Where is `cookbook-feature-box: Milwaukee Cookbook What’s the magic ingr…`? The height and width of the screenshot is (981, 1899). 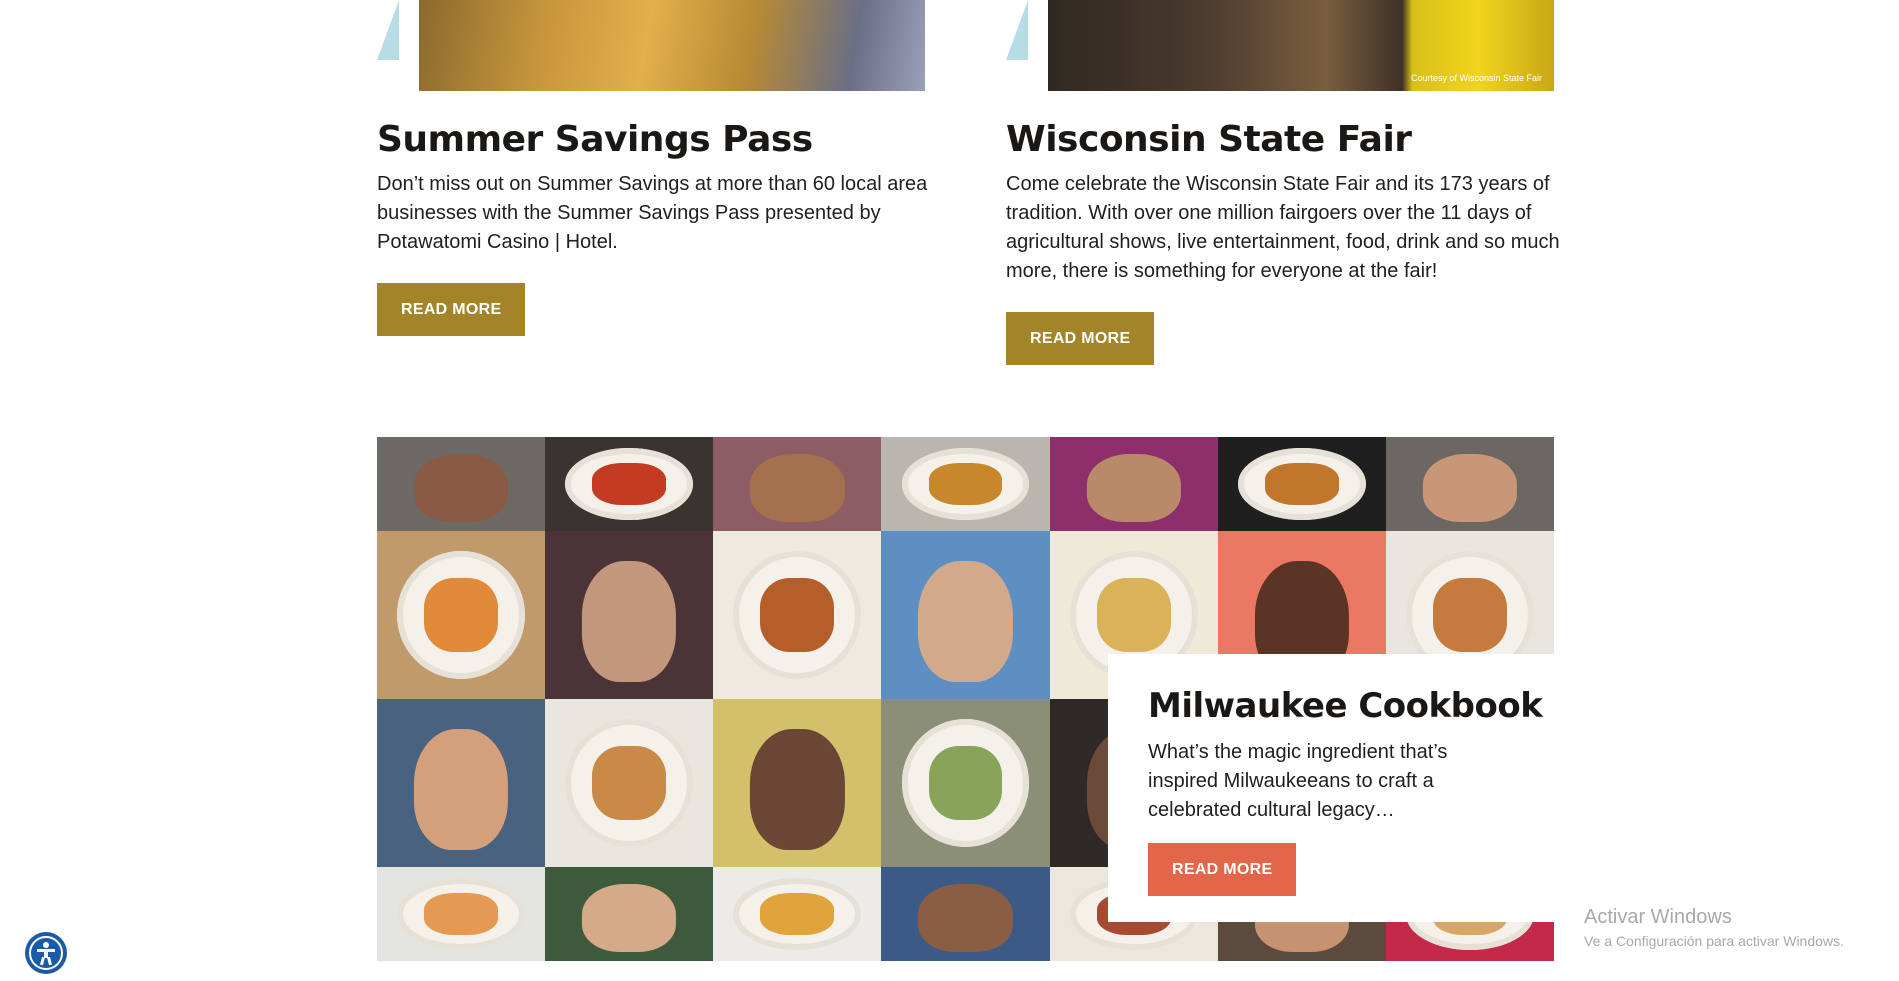 cookbook-feature-box: Milwaukee Cookbook What’s the magic ingr… is located at coordinates (1332, 788).